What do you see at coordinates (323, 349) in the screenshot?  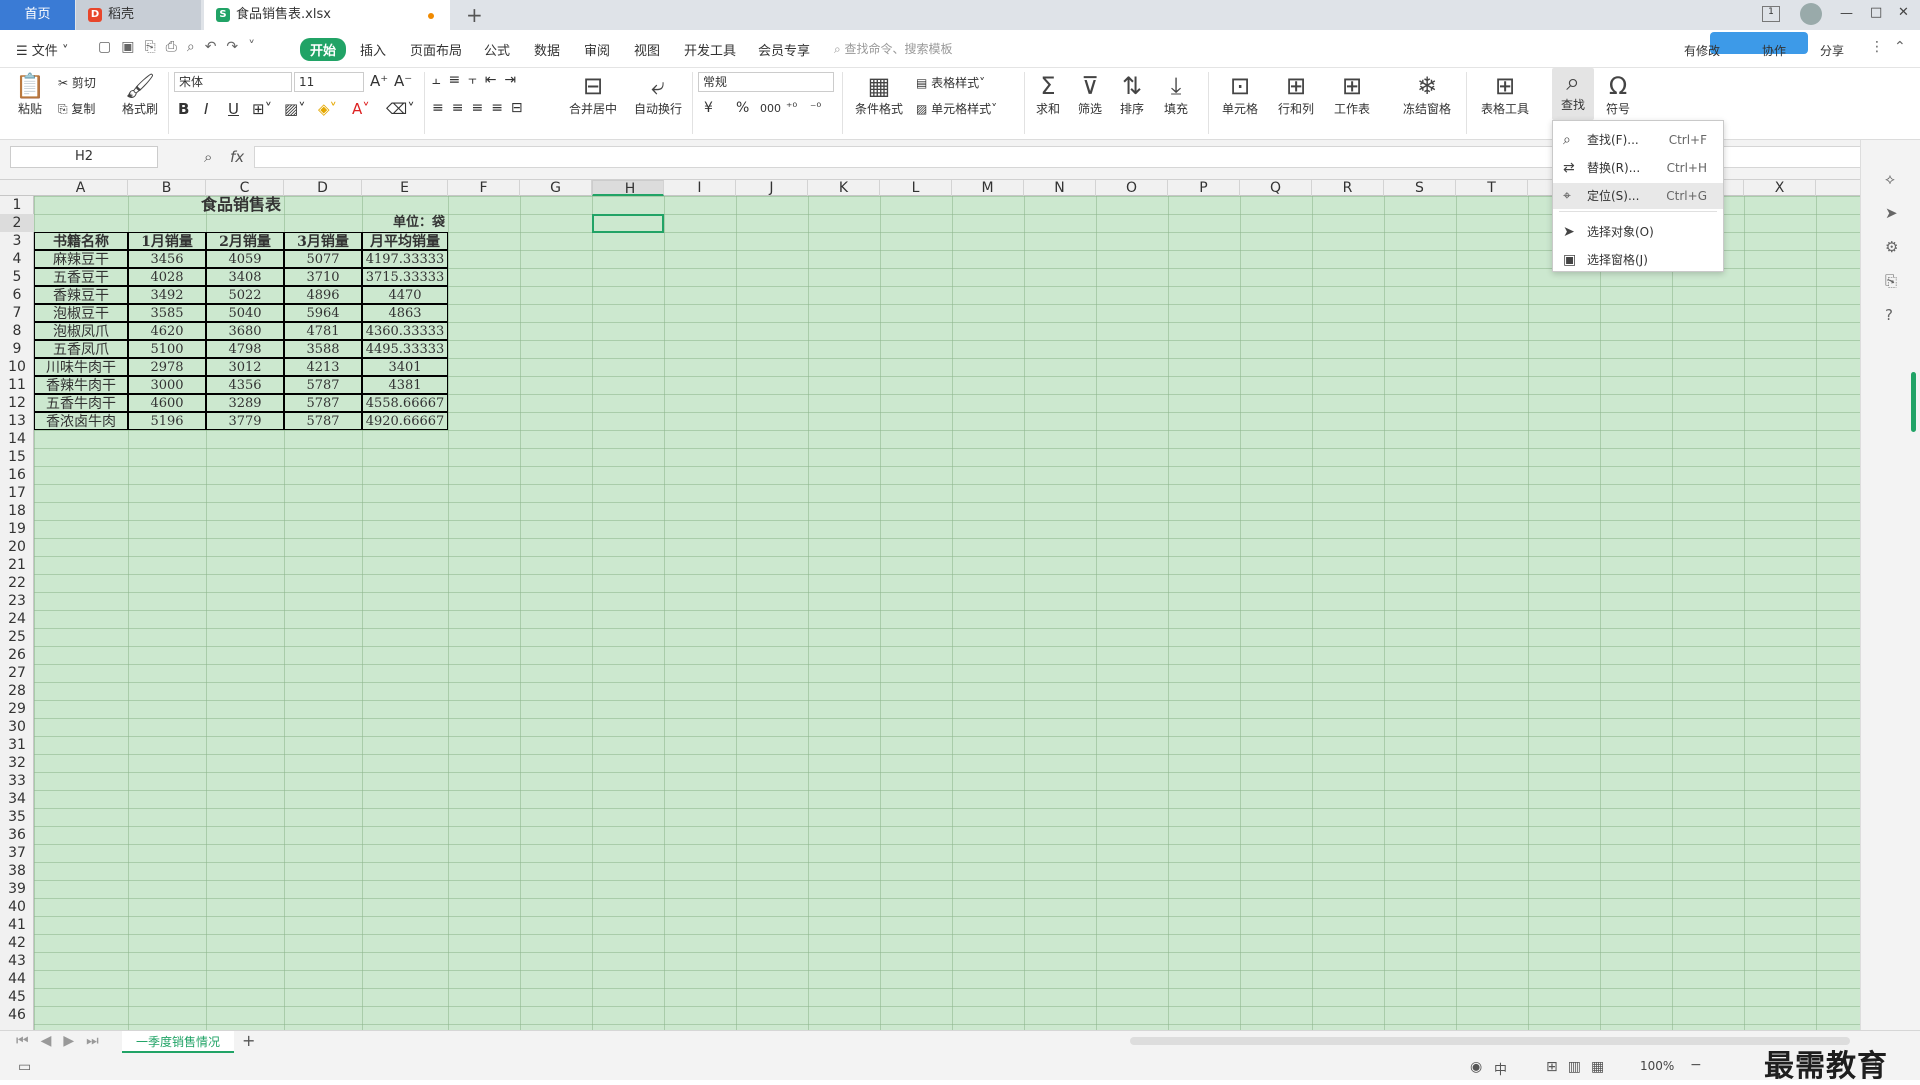 I see `table-cell: 3588` at bounding box center [323, 349].